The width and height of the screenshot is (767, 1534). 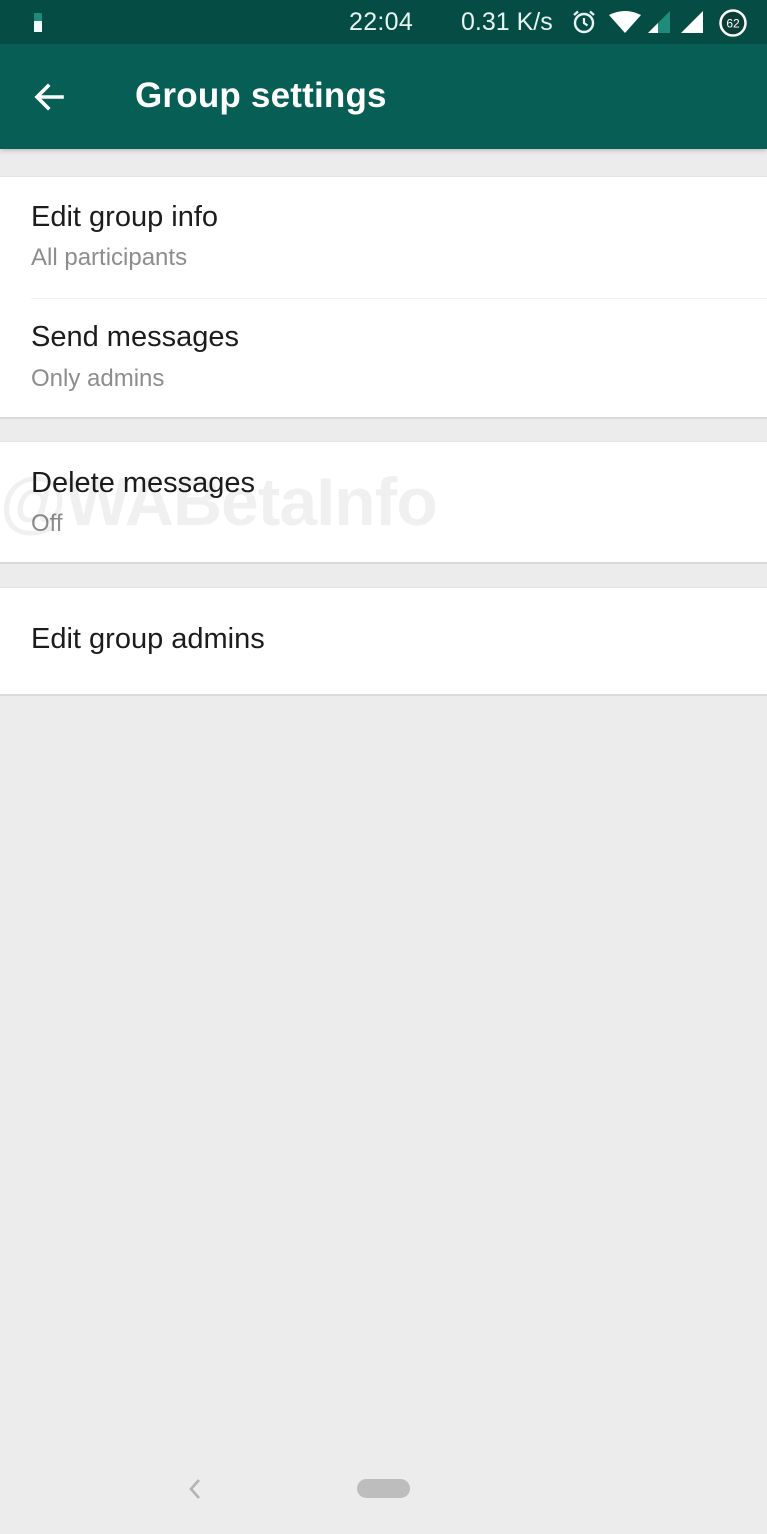 What do you see at coordinates (47, 523) in the screenshot?
I see `setting-value: Off` at bounding box center [47, 523].